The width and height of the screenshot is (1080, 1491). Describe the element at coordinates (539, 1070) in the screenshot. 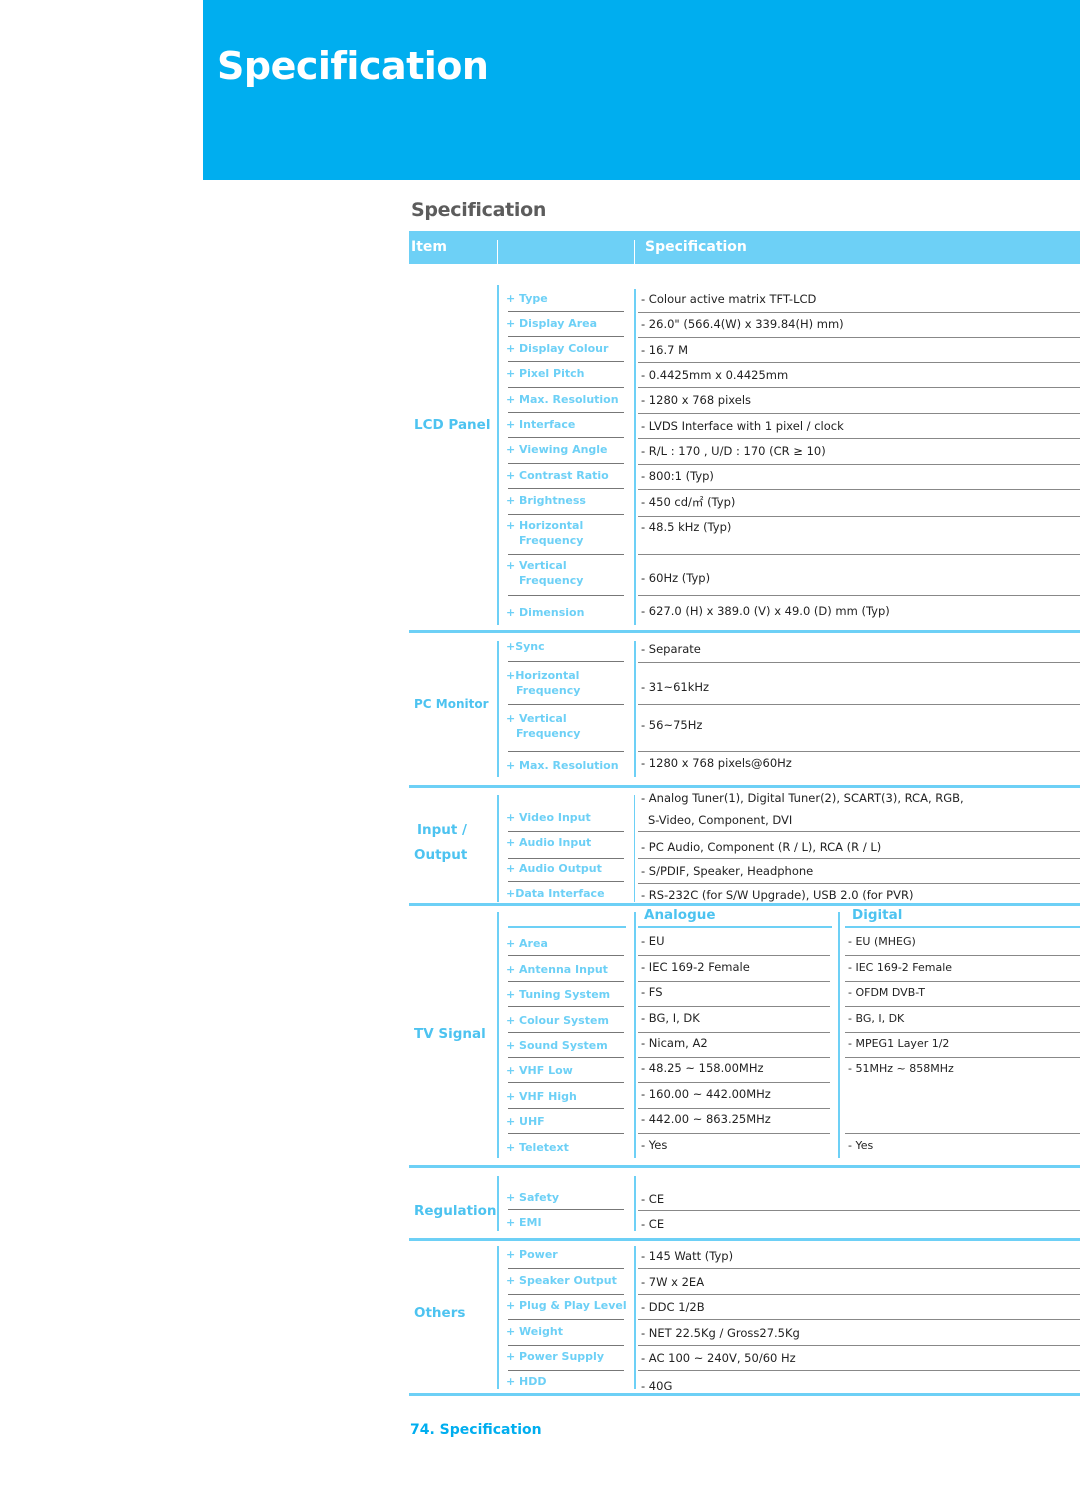

I see `spec-label: + VHF Low` at that location.